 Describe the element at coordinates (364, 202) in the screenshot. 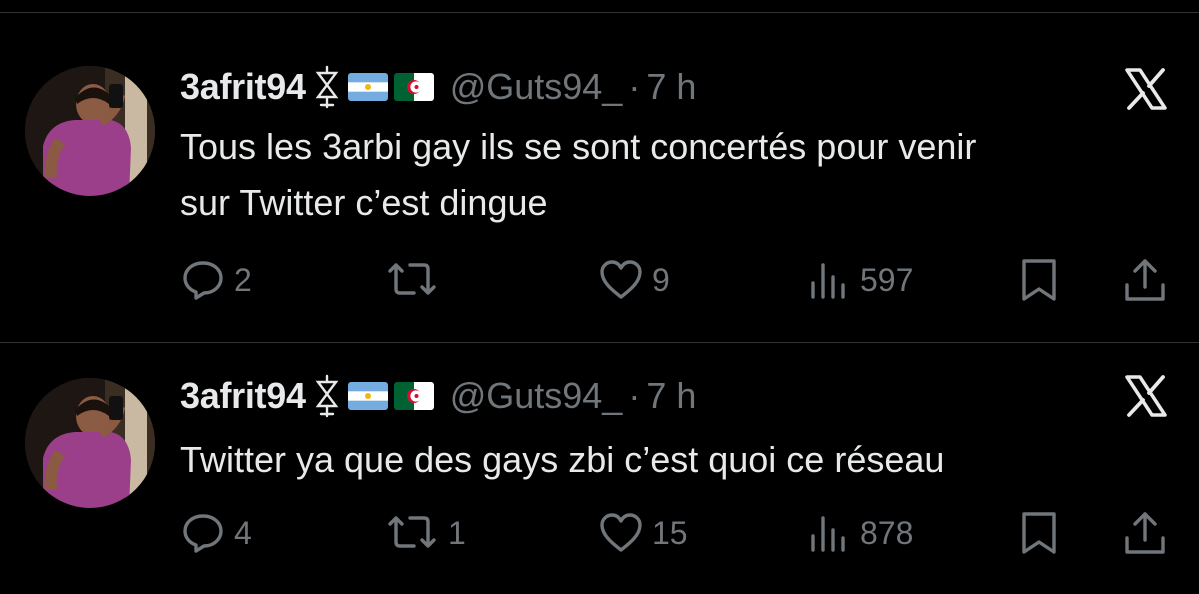

I see `tweet-text-line: sur Twitter c’est dingue` at that location.